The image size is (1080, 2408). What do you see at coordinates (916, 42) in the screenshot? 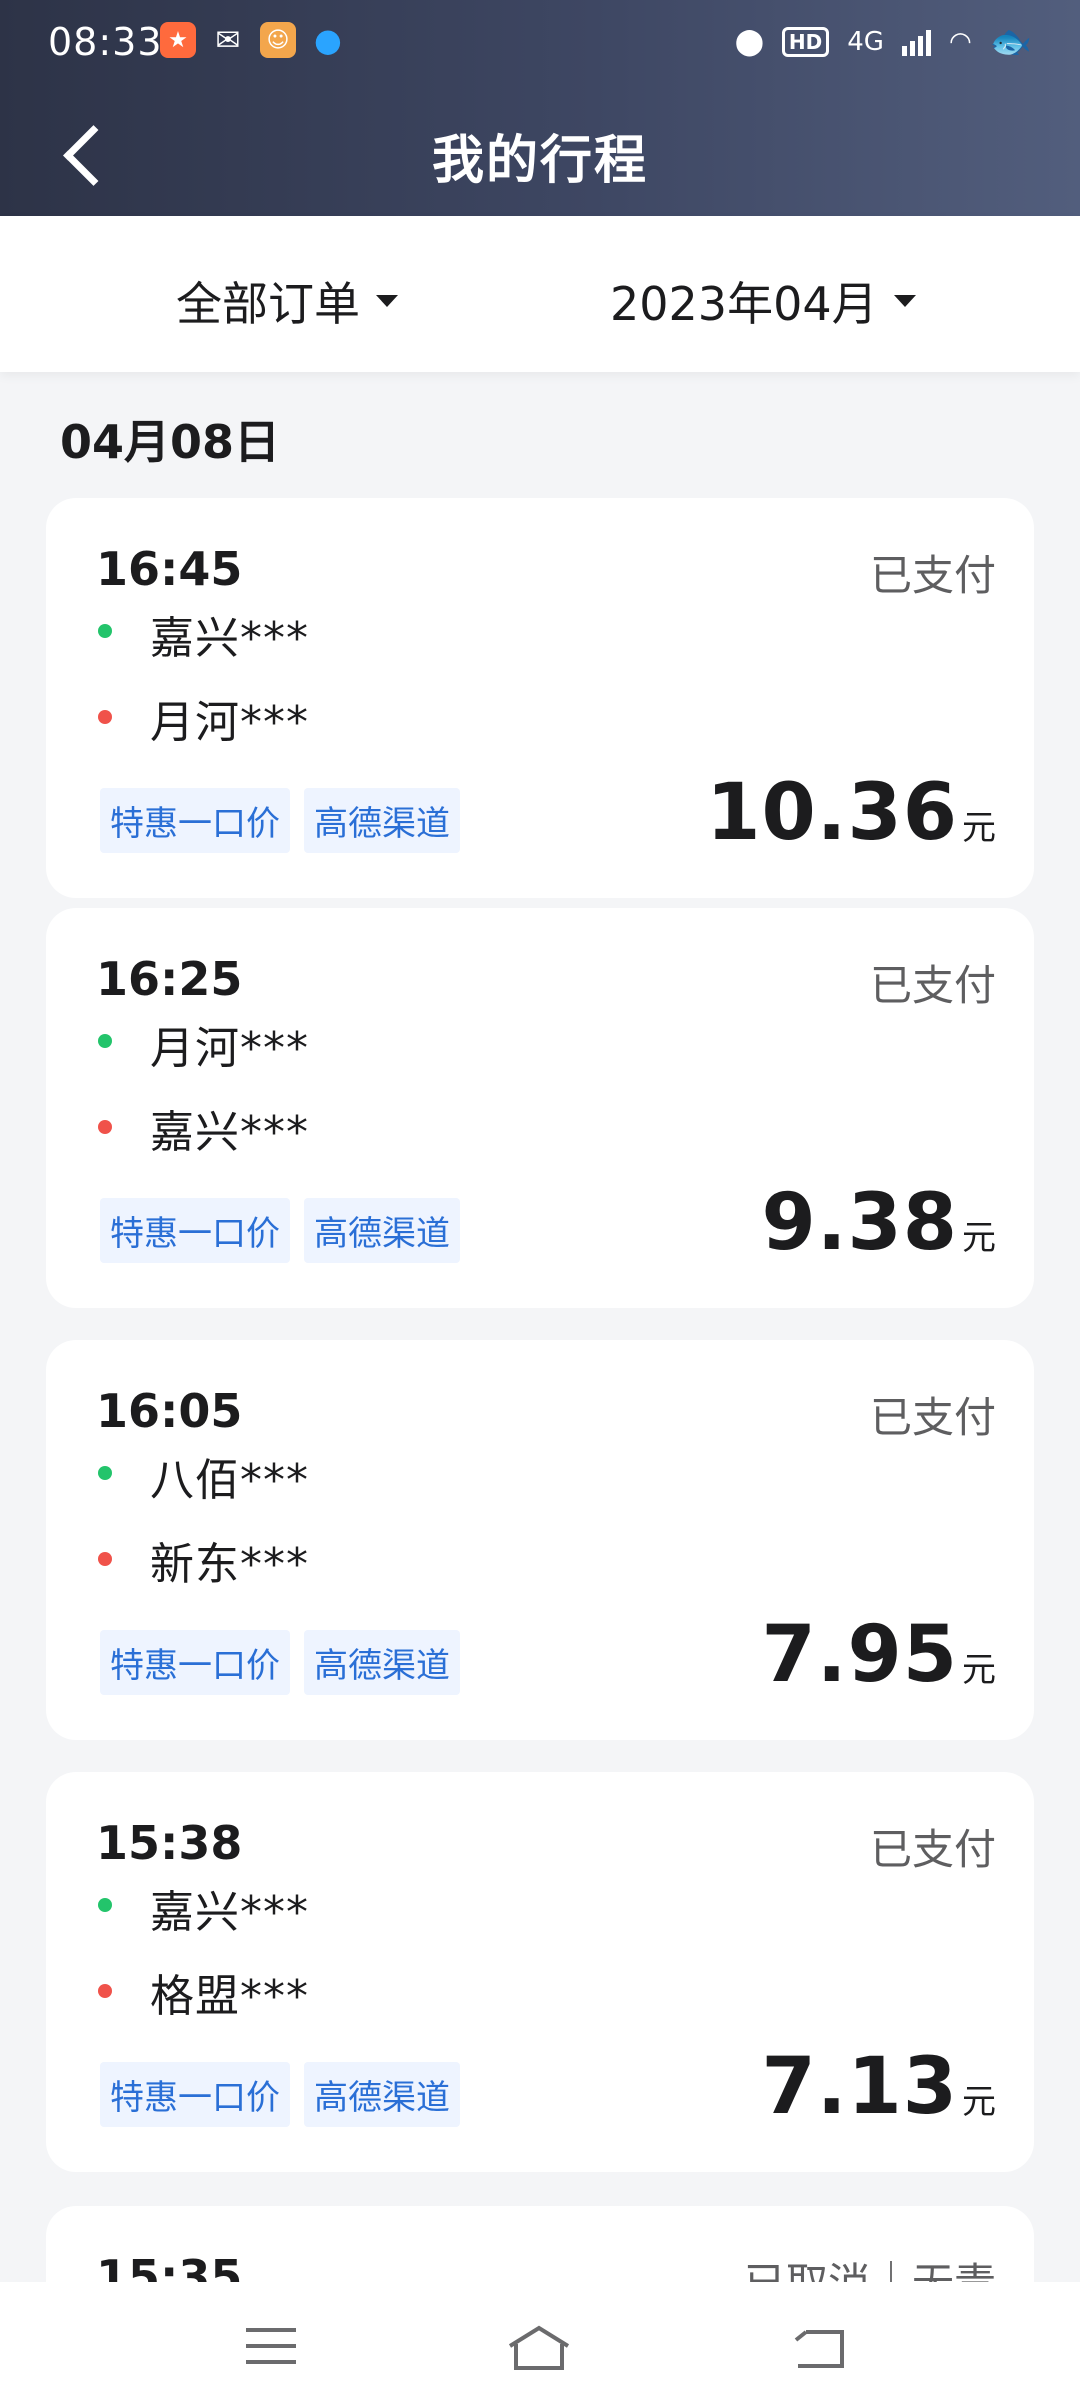
I see `signal-icon` at bounding box center [916, 42].